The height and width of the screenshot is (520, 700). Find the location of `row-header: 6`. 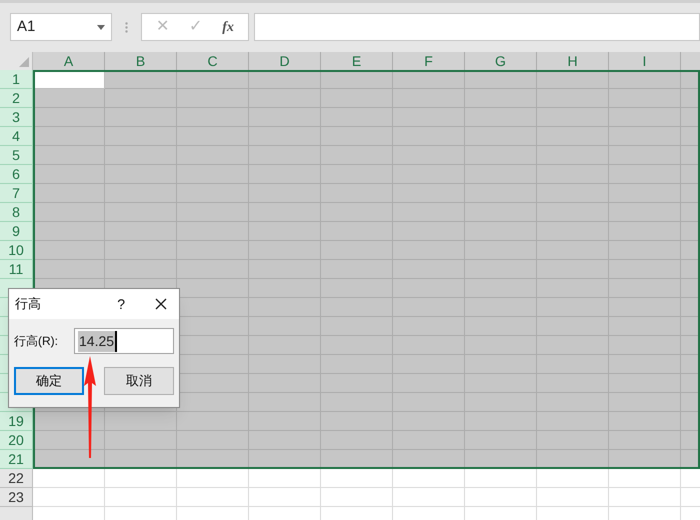

row-header: 6 is located at coordinates (16, 174).